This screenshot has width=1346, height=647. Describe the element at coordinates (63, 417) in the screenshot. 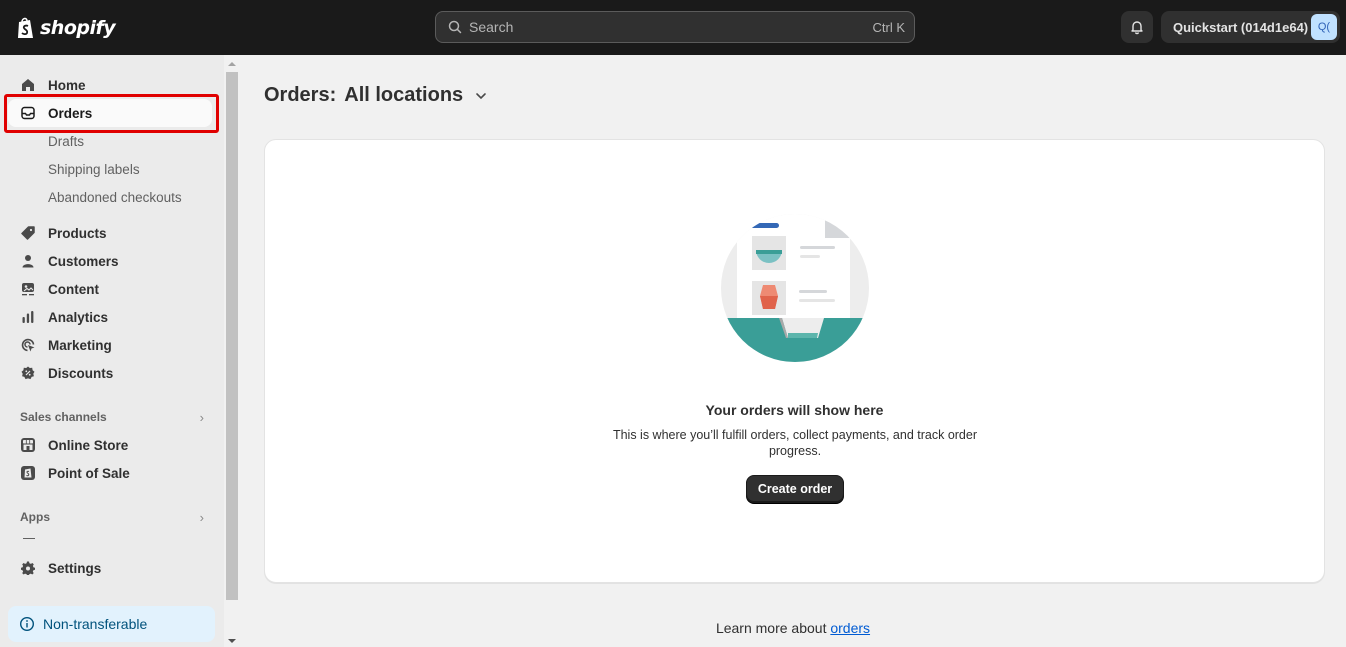

I see `sales-channels-heading: Sales channels` at that location.